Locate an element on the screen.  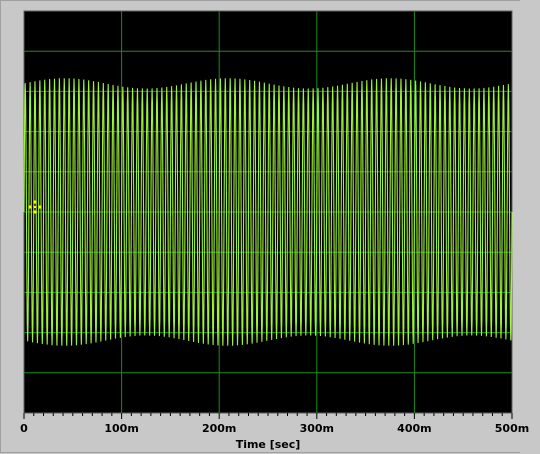
right-strip is located at coordinates (530, 227).